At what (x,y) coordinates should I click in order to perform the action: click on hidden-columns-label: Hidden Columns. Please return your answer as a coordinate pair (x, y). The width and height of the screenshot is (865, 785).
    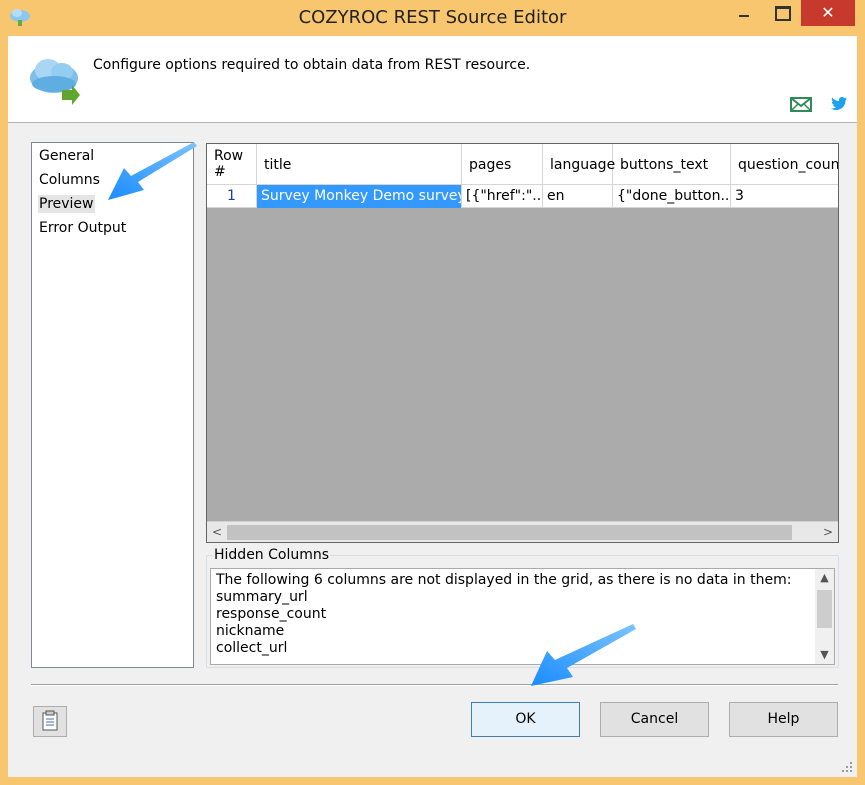
    Looking at the image, I should click on (272, 555).